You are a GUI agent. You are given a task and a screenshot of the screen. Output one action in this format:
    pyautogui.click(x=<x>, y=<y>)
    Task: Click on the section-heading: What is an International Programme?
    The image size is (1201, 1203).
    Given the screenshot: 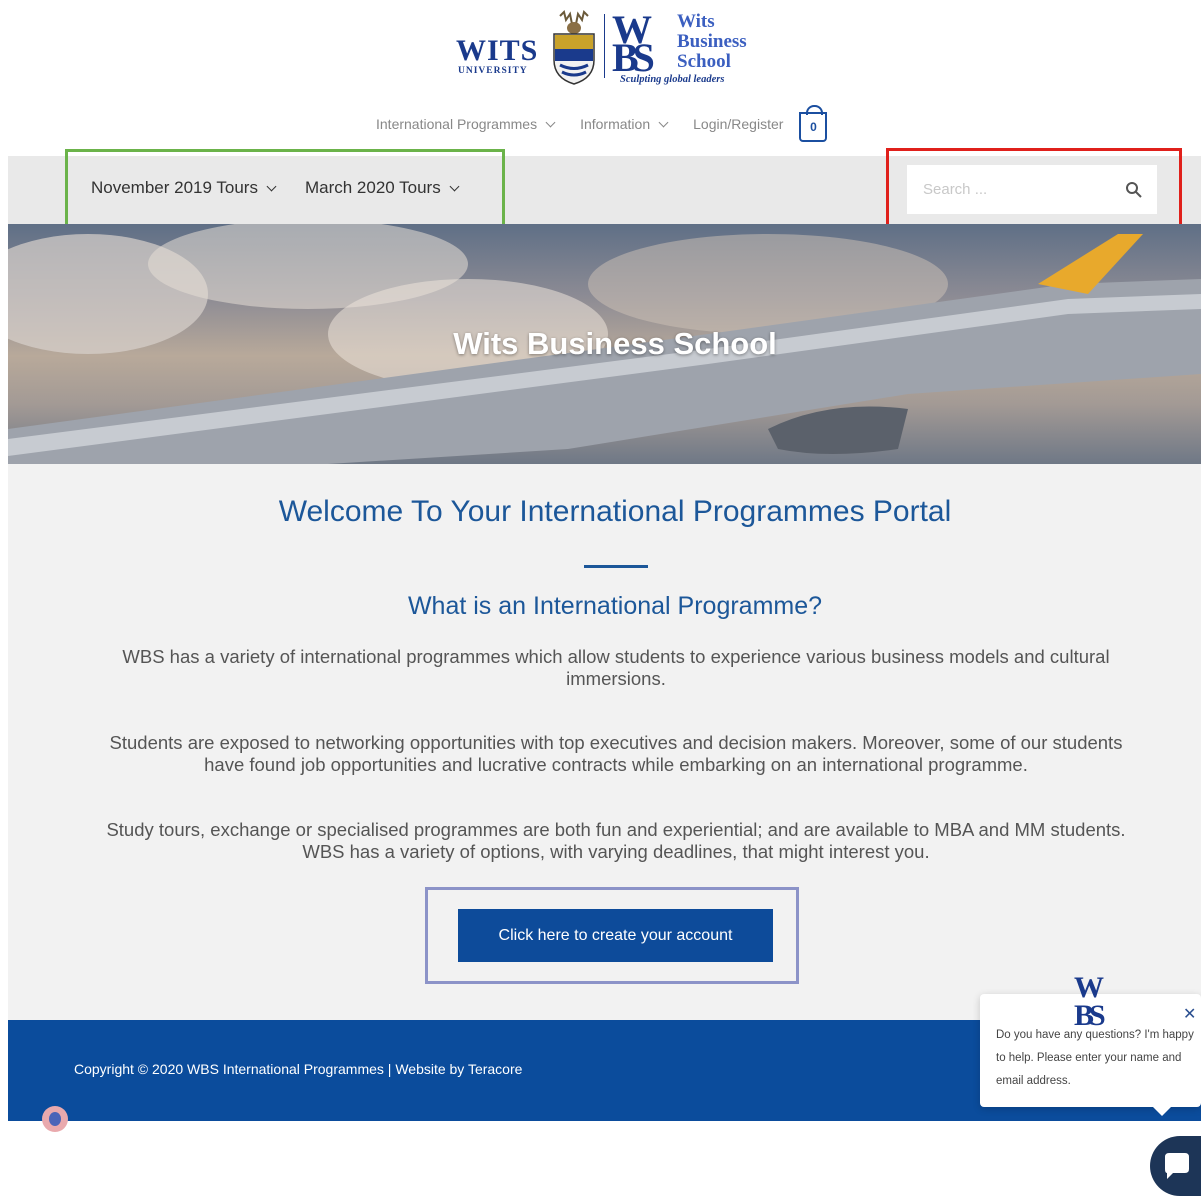 What is the action you would take?
    pyautogui.click(x=615, y=606)
    